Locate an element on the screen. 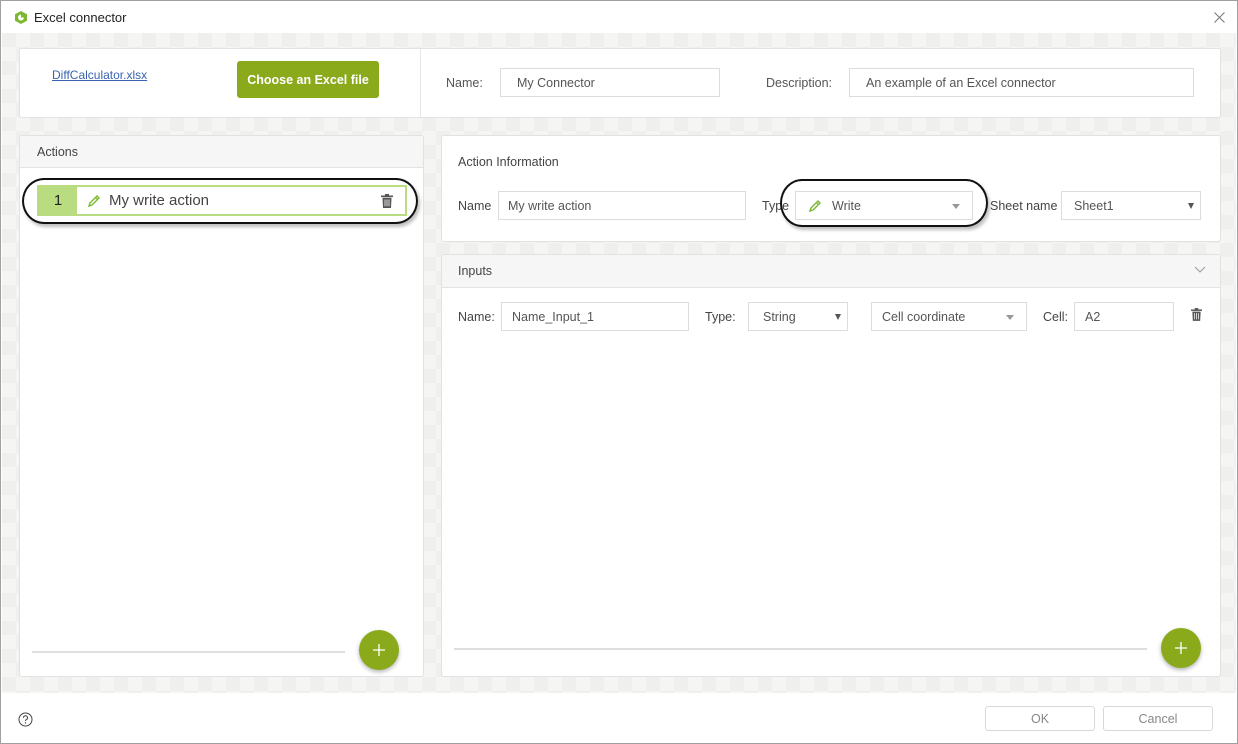  input-type-value: String is located at coordinates (779, 317).